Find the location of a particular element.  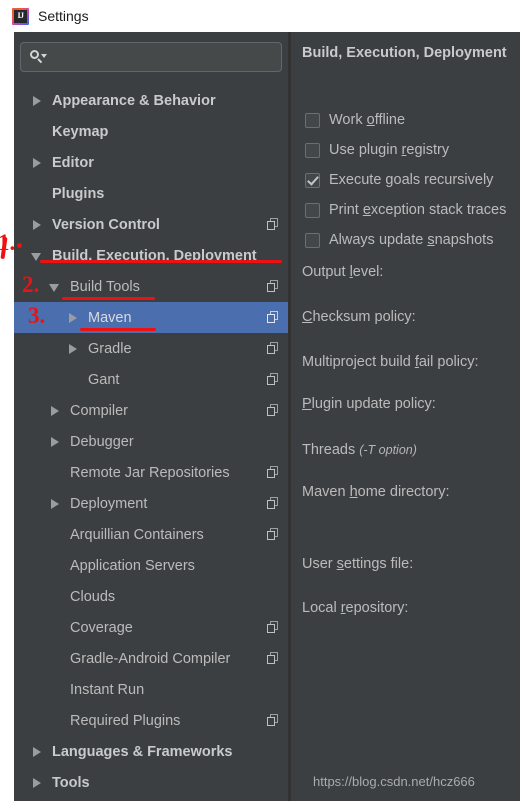

annotation-number-3: 3. is located at coordinates (37, 315).